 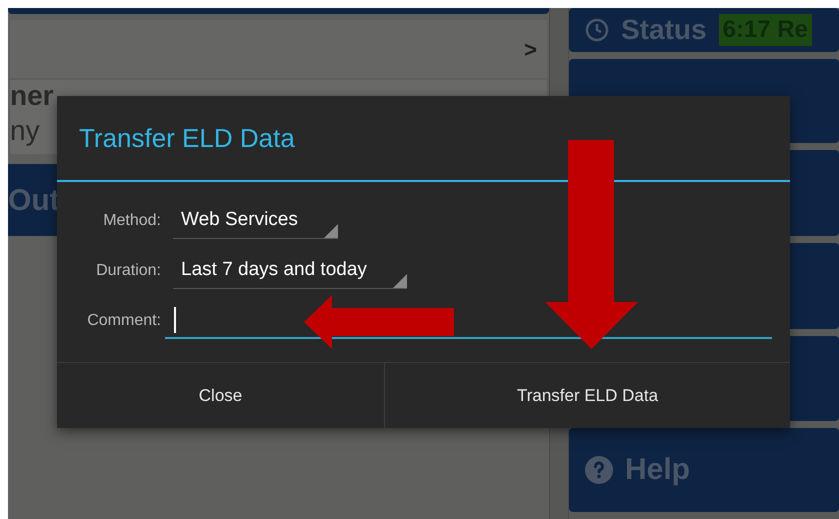 What do you see at coordinates (25, 131) in the screenshot?
I see `company-text: ny` at bounding box center [25, 131].